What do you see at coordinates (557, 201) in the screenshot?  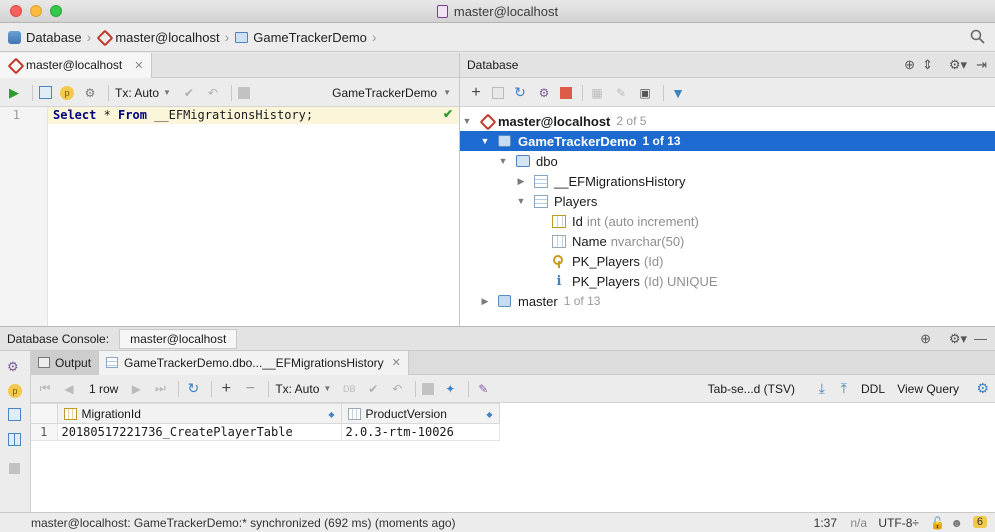 I see `tree-node-table-players: ▼ Players` at bounding box center [557, 201].